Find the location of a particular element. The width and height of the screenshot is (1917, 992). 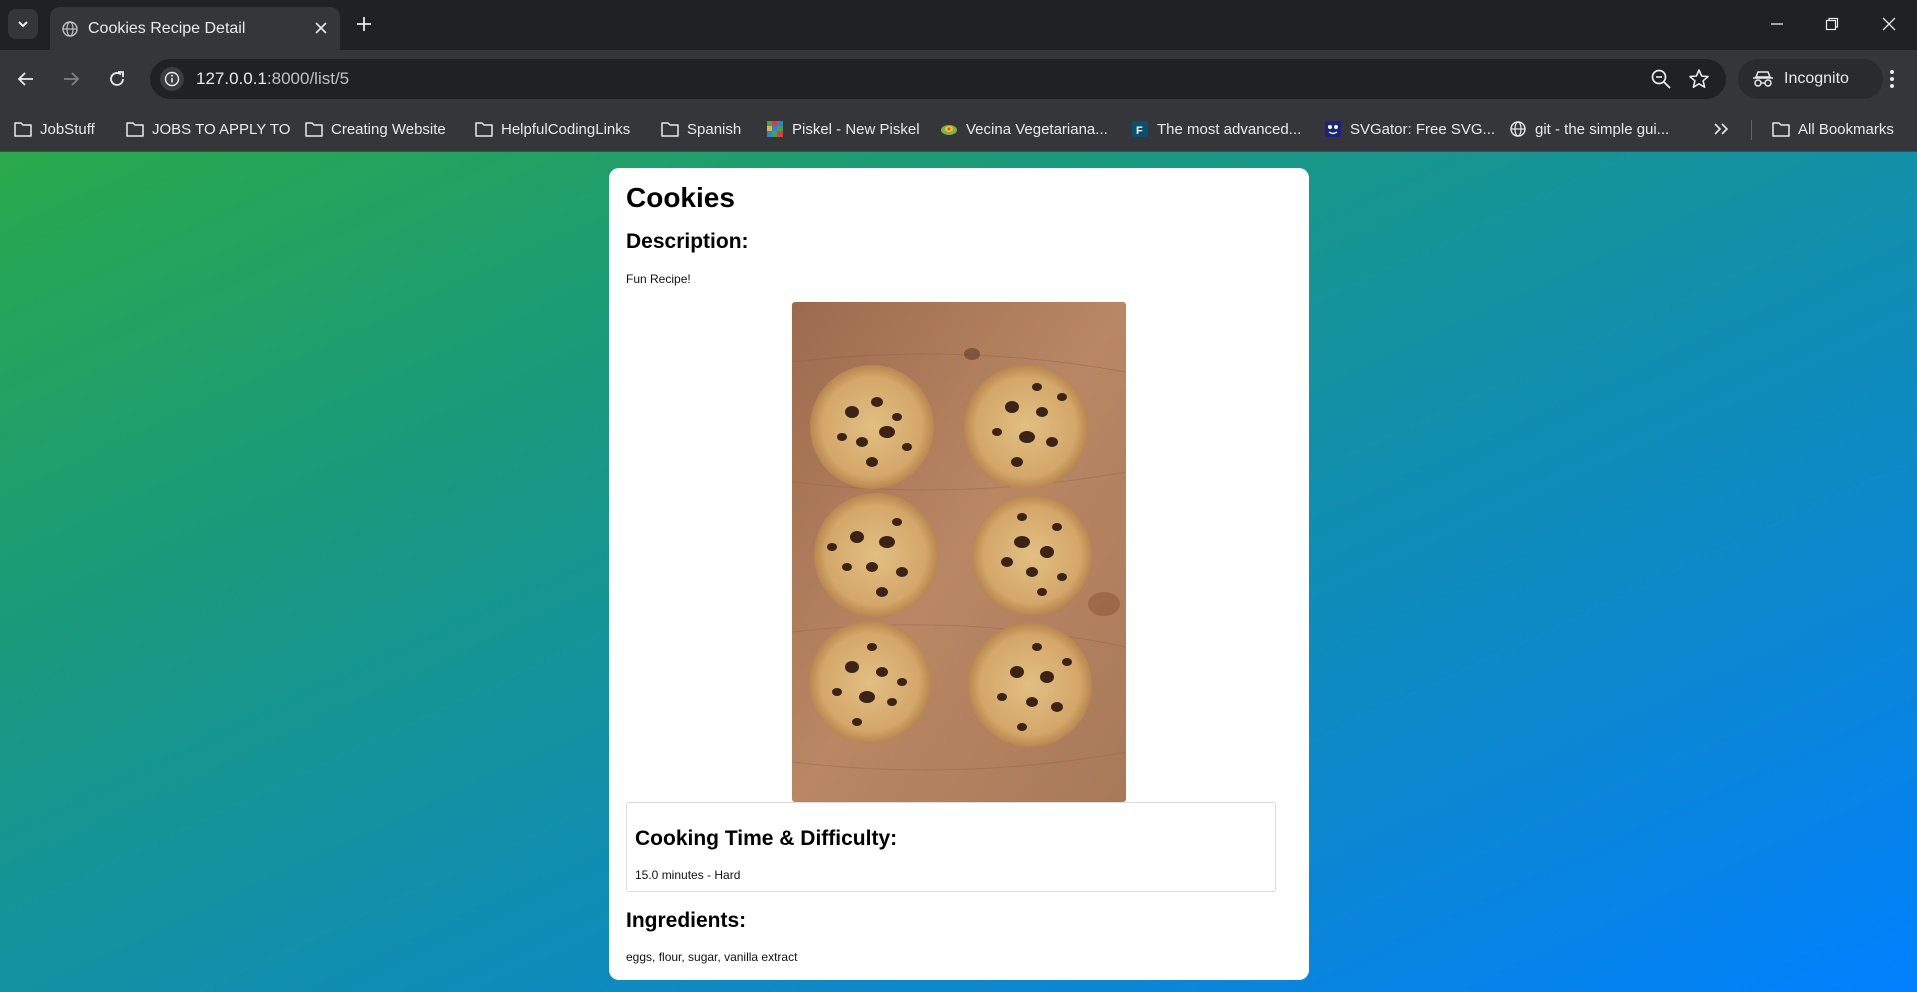

bookmark-label: Spanish is located at coordinates (714, 129).